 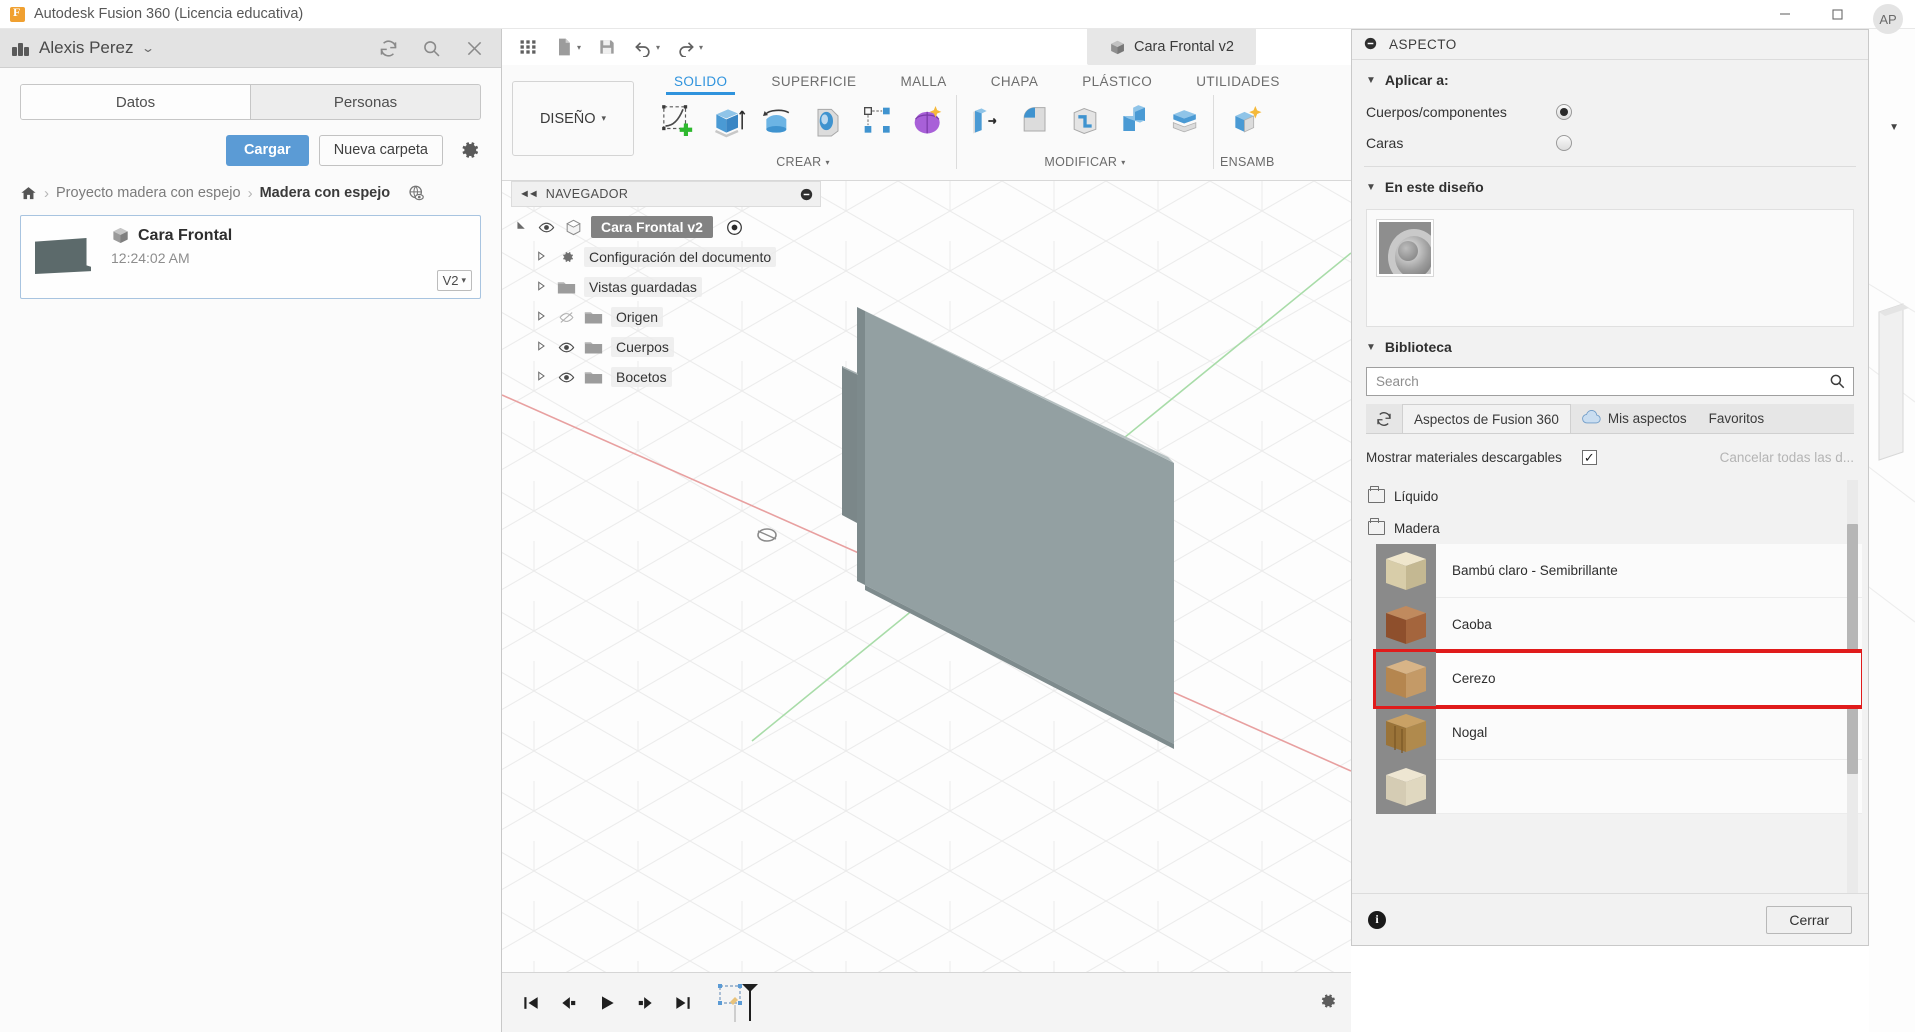 I want to click on revolve-icon, so click(x=778, y=121).